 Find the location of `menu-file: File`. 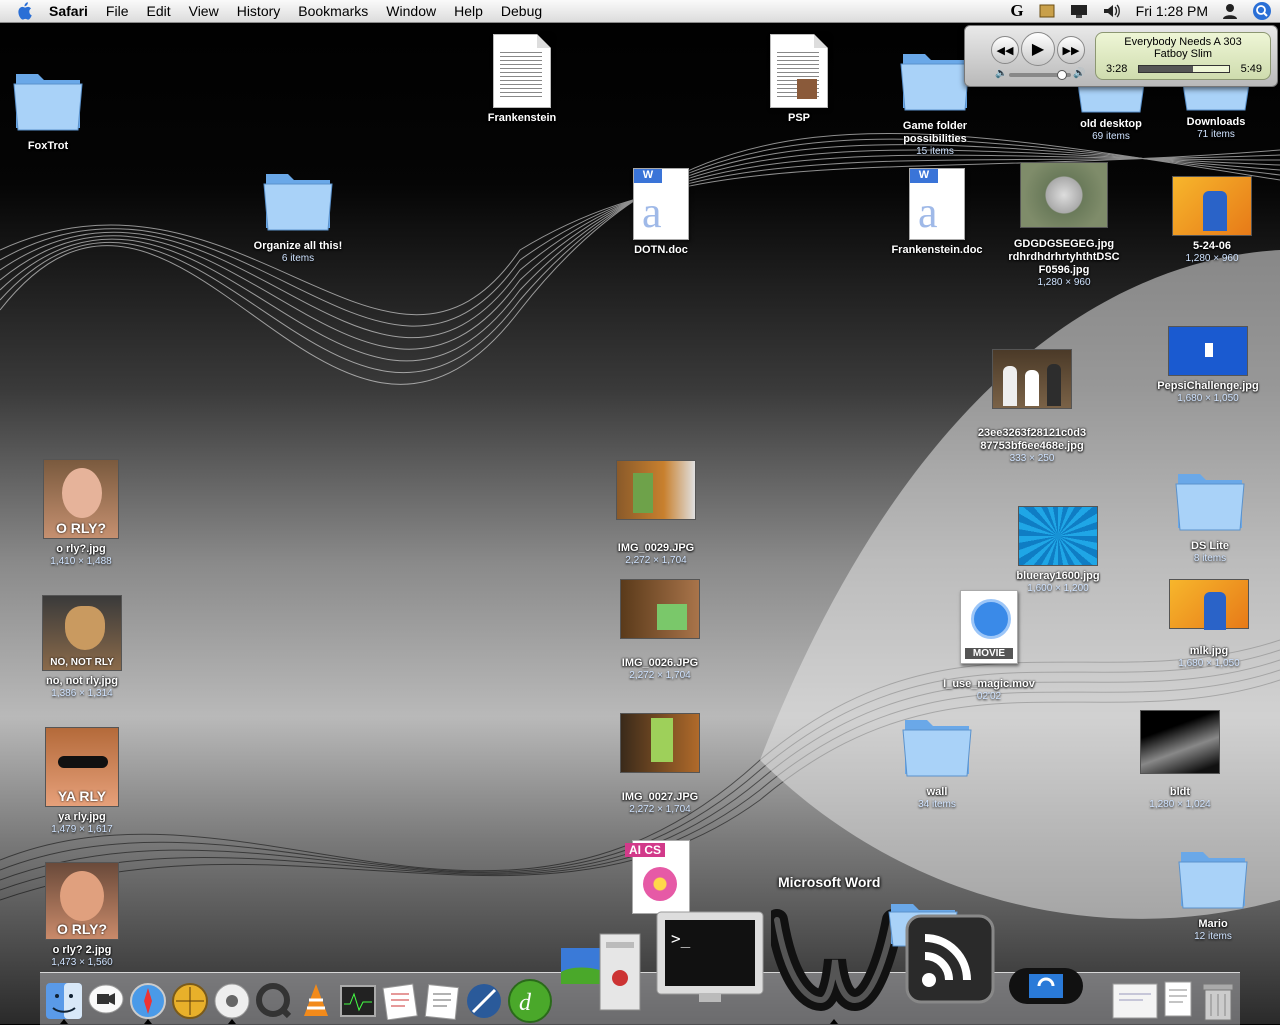

menu-file: File is located at coordinates (117, 11).